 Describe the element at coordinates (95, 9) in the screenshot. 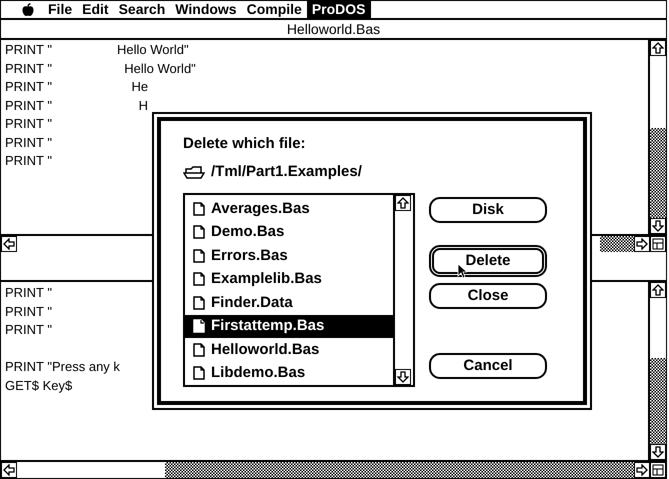

I see `menu-item: Edit` at that location.